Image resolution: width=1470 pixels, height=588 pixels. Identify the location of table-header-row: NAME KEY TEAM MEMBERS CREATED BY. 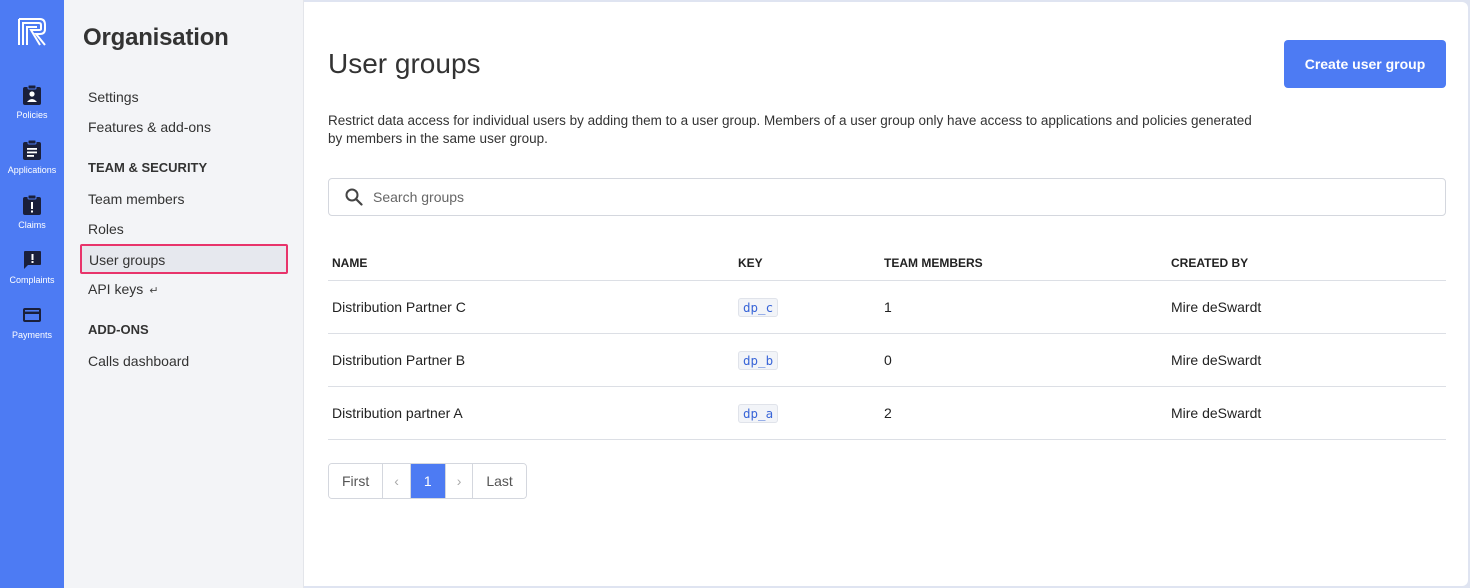
(887, 263).